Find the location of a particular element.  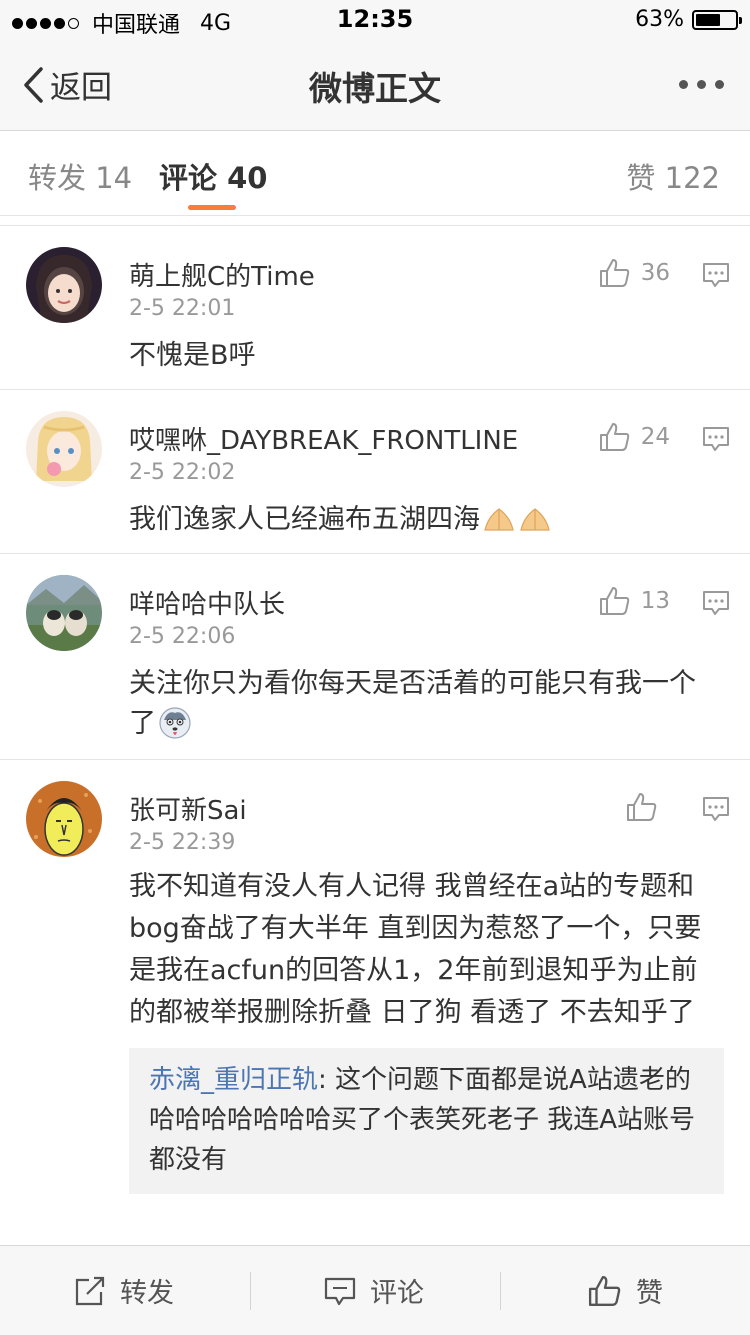

battery-icon is located at coordinates (717, 19).